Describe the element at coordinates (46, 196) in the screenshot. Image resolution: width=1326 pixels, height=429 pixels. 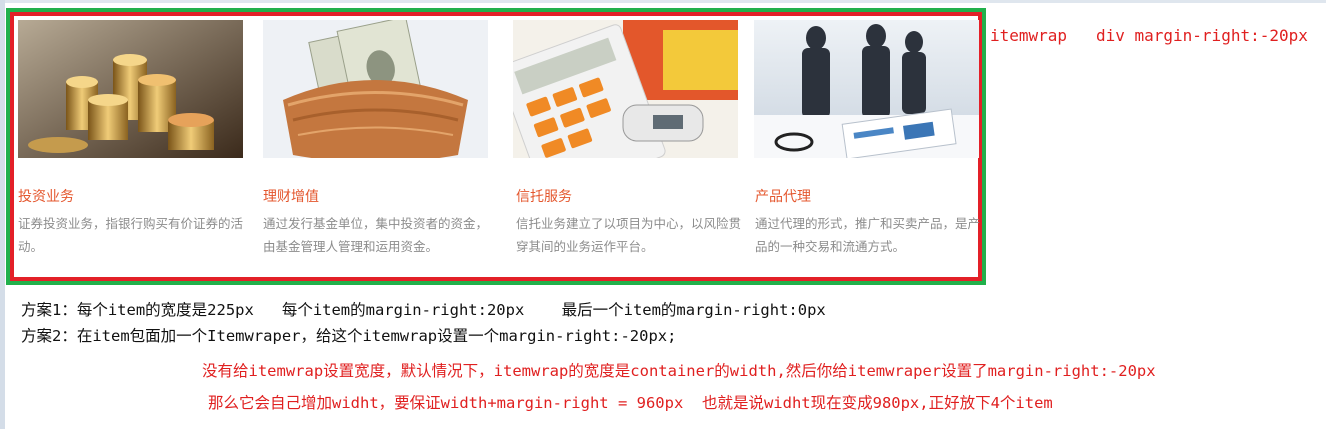
I see `item-title: 投资业务` at that location.